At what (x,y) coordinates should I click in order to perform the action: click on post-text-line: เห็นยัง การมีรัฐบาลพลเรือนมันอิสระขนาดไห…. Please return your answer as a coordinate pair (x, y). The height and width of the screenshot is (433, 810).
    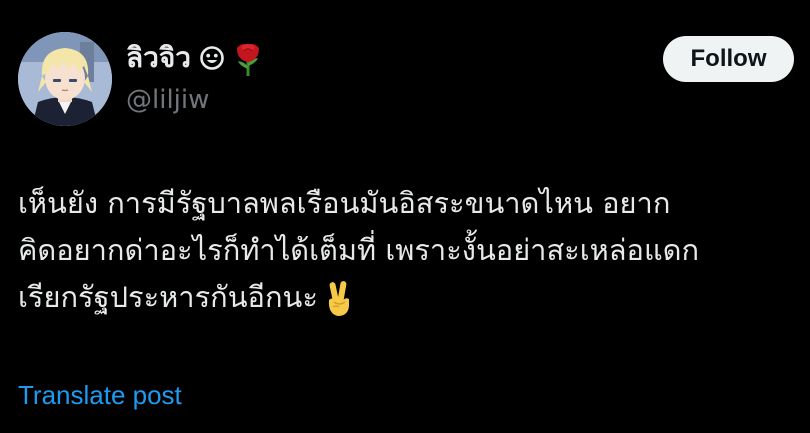
    Looking at the image, I should click on (410, 203).